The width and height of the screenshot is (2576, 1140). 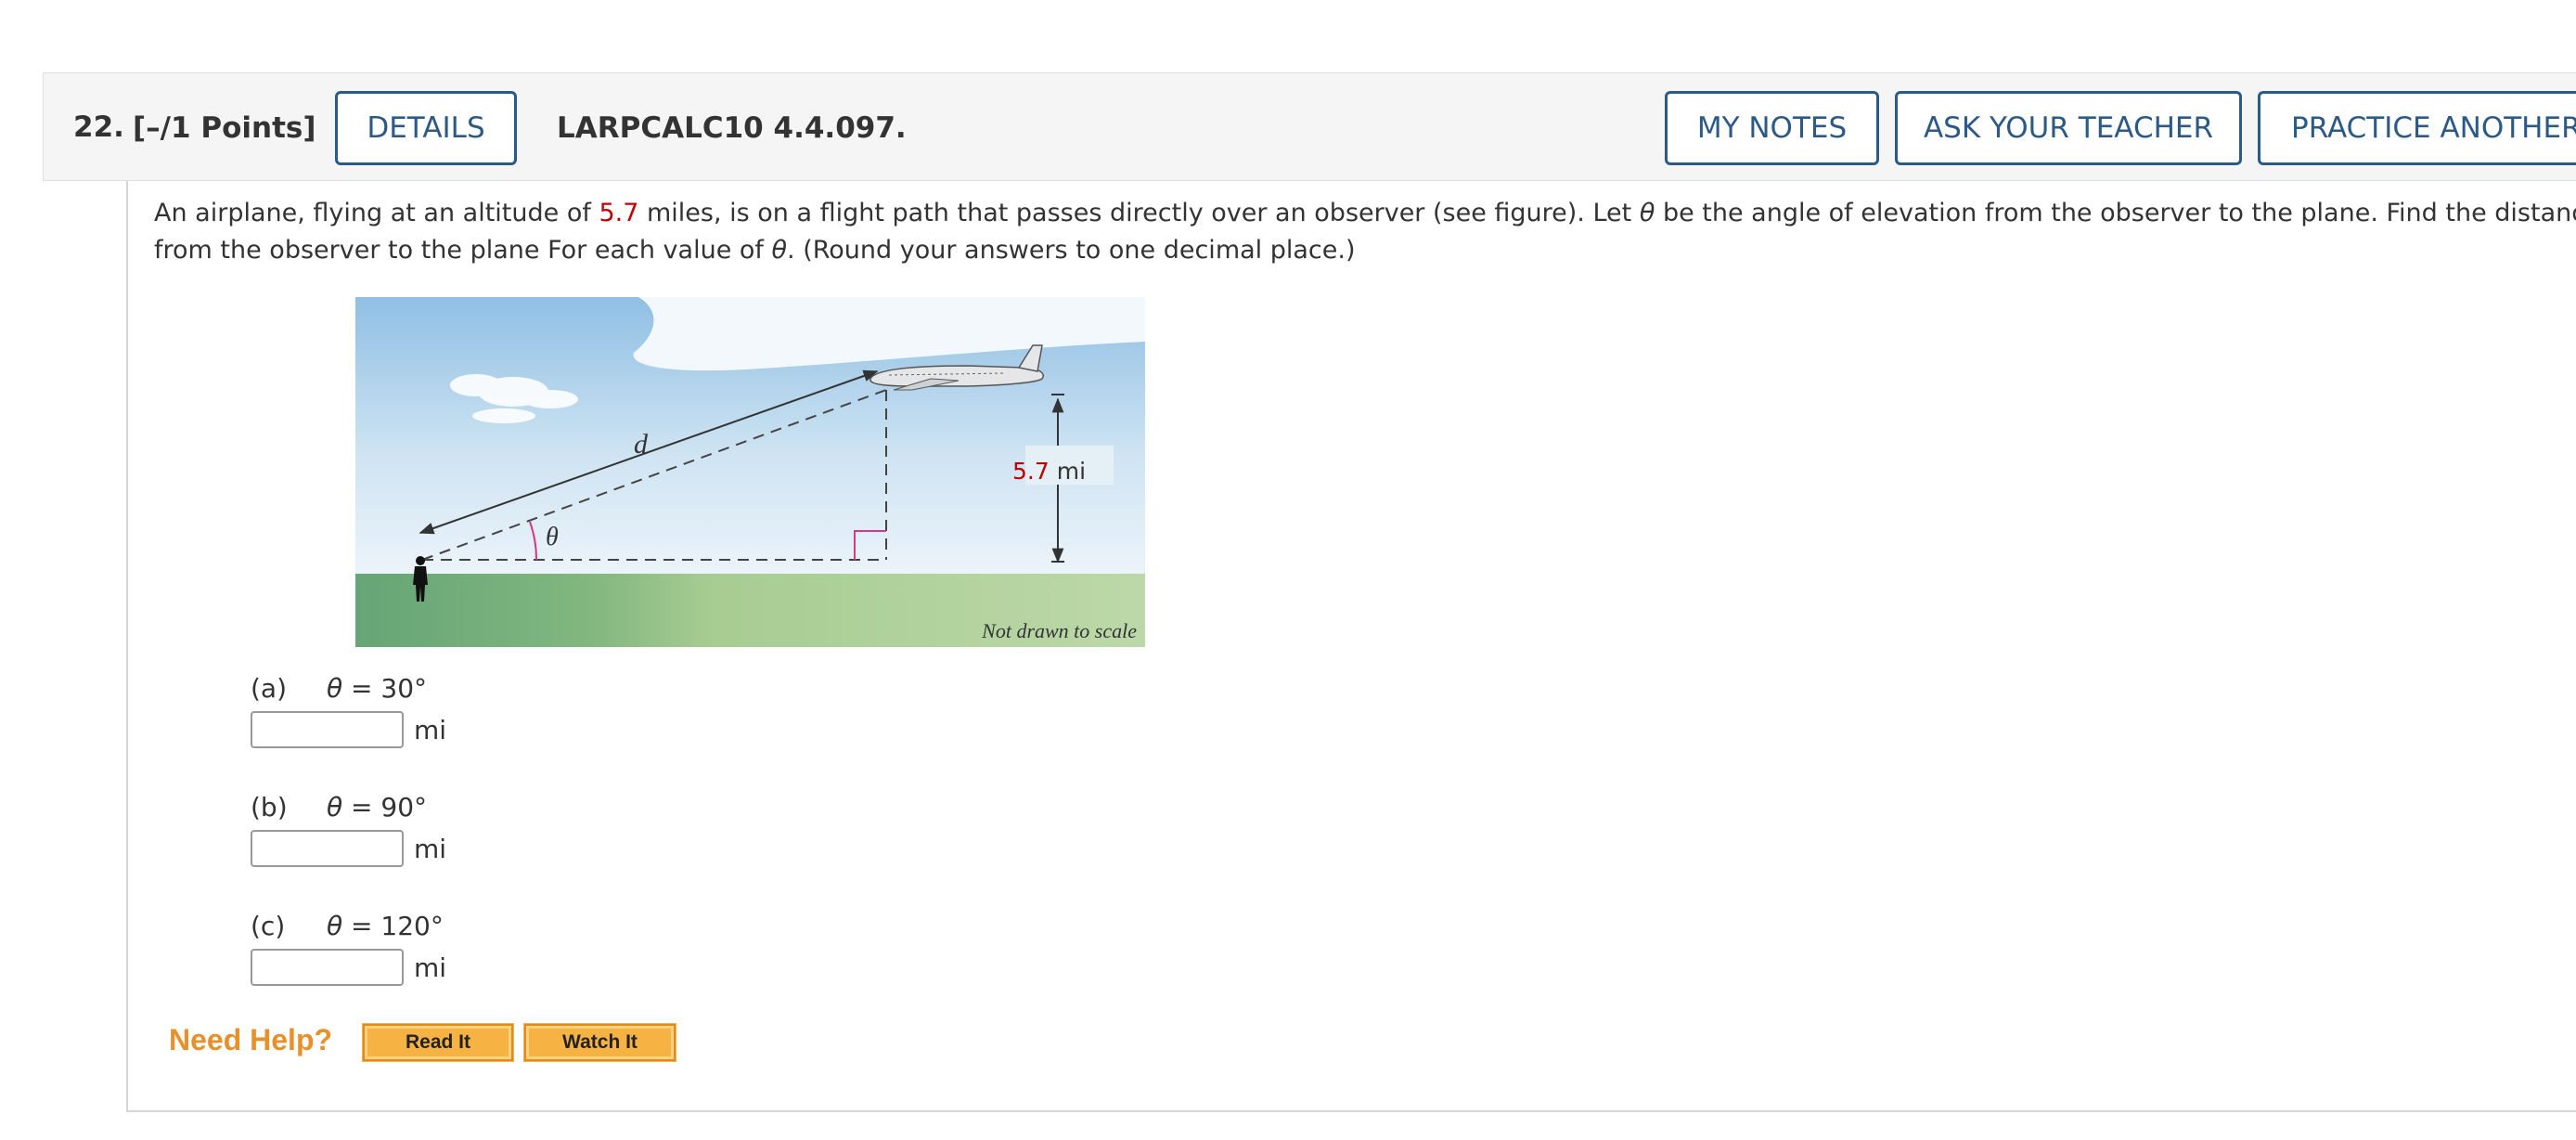 What do you see at coordinates (732, 128) in the screenshot?
I see `problem-code: LARPCALC10 4.4.097.` at bounding box center [732, 128].